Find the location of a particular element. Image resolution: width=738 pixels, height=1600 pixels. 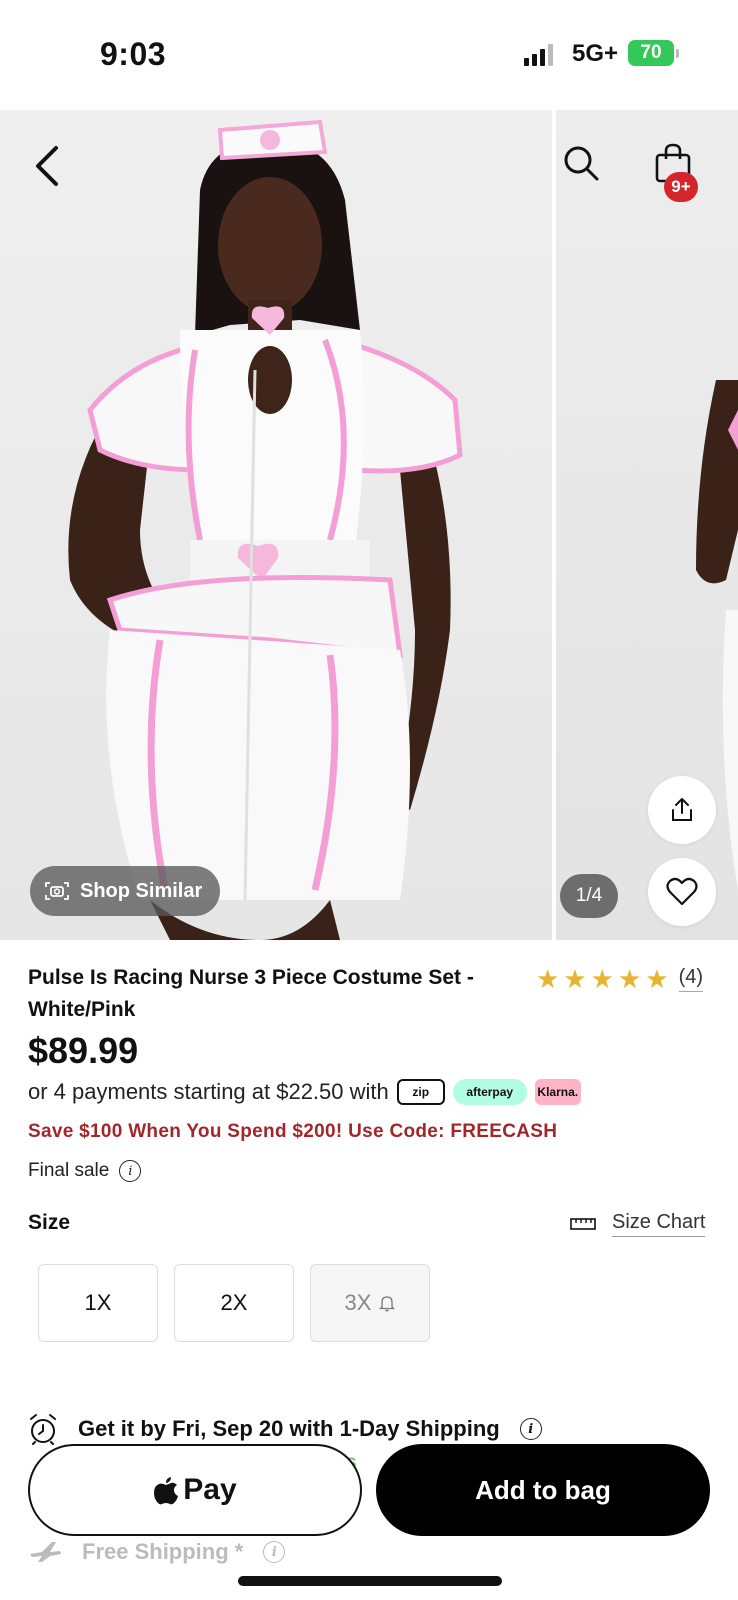

size-option-3x: 3X is located at coordinates (370, 1303).